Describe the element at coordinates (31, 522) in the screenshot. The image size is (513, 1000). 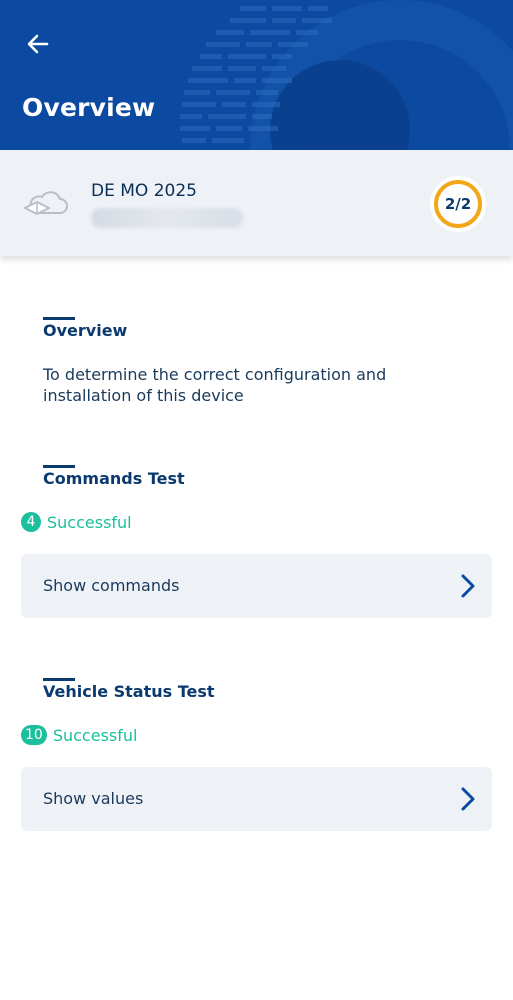
I see `commands-success-count: 4` at that location.